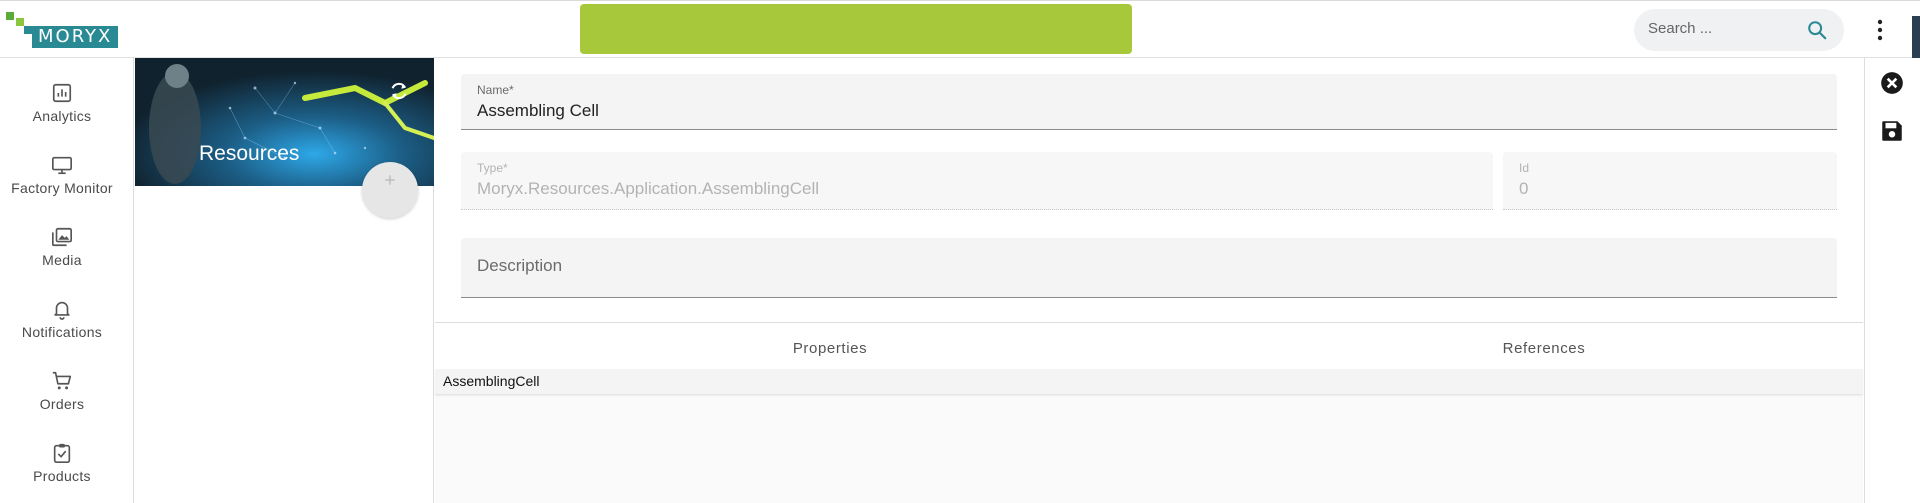 This screenshot has height=503, width=1920. I want to click on row-label: AssemblingCell, so click(491, 381).